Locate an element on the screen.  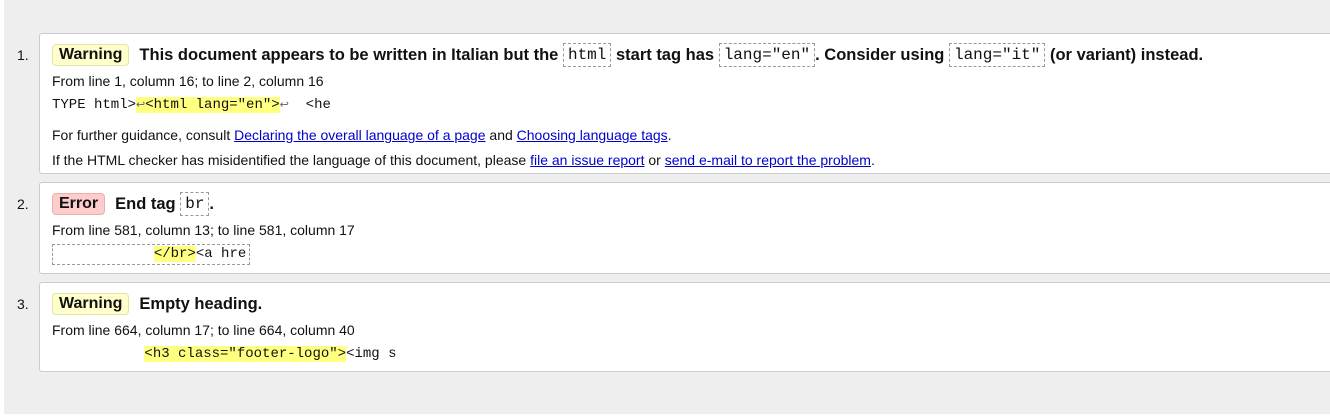
guidance-text: For further guidance, consult is located at coordinates (141, 135).